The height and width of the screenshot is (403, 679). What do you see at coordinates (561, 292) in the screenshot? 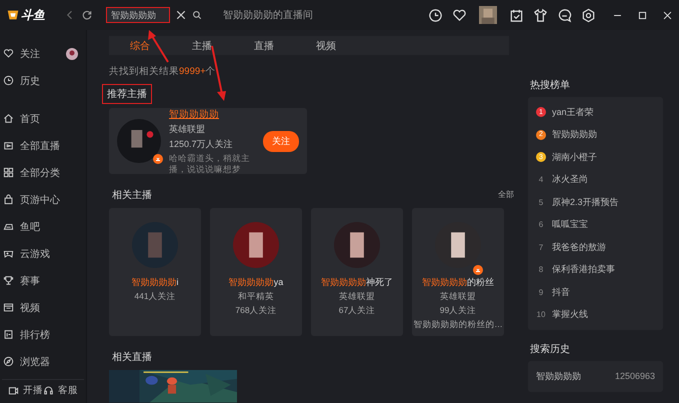
I see `hot-search-item: 抖音` at bounding box center [561, 292].